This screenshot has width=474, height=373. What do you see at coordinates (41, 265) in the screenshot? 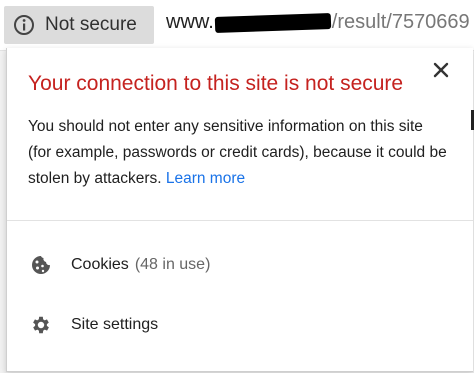
I see `cookie-icon` at bounding box center [41, 265].